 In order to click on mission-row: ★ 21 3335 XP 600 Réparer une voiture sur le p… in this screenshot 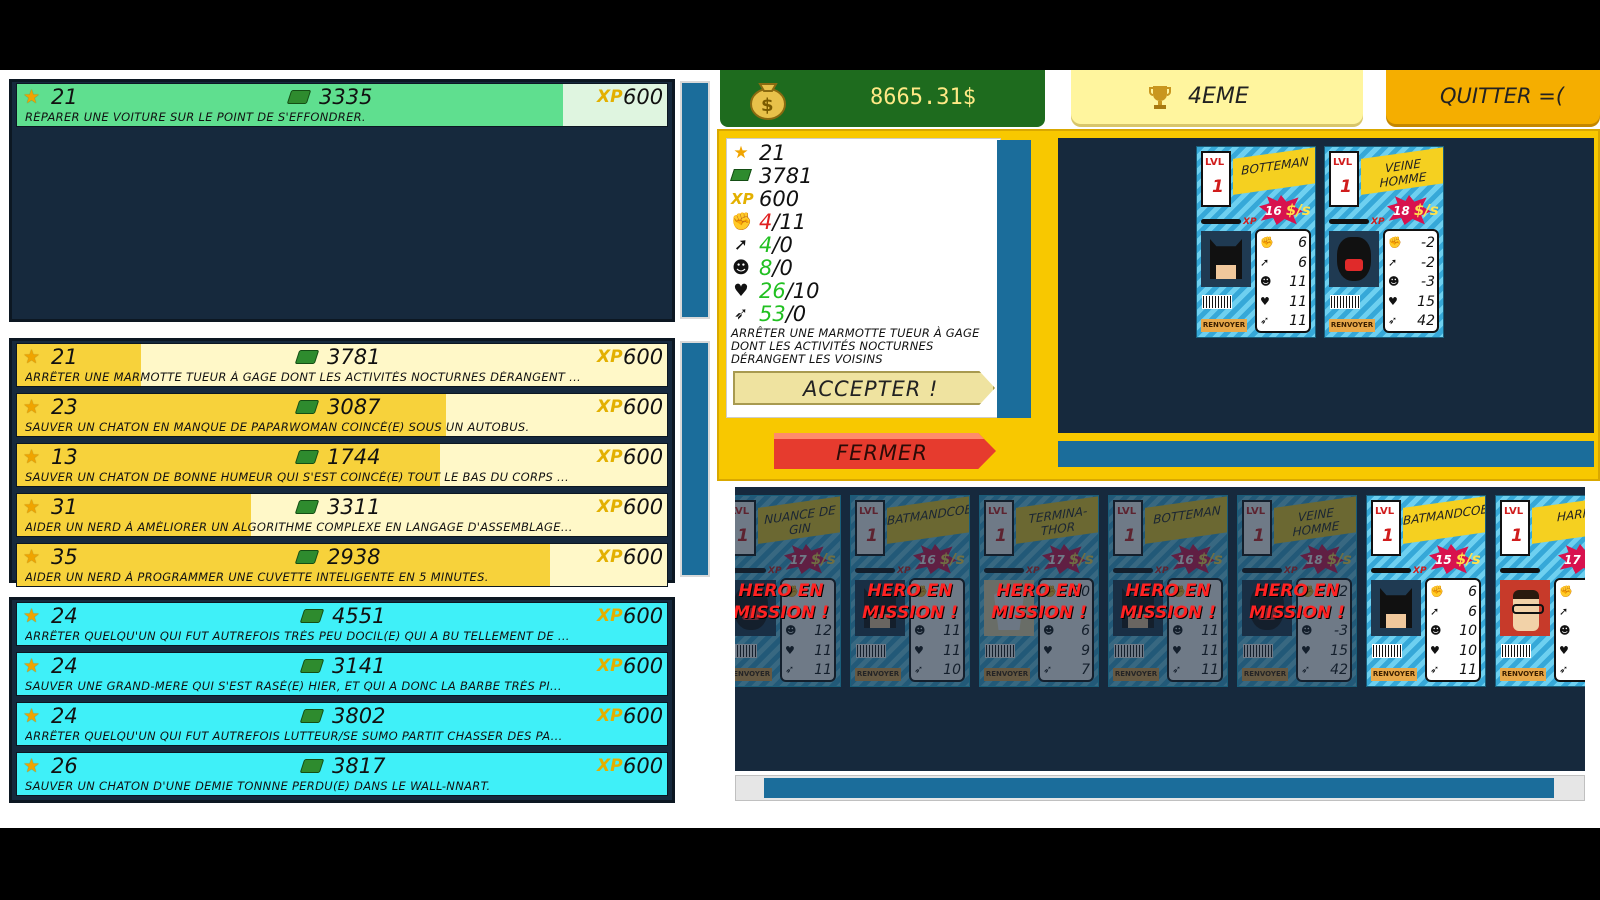, I will do `click(342, 105)`.